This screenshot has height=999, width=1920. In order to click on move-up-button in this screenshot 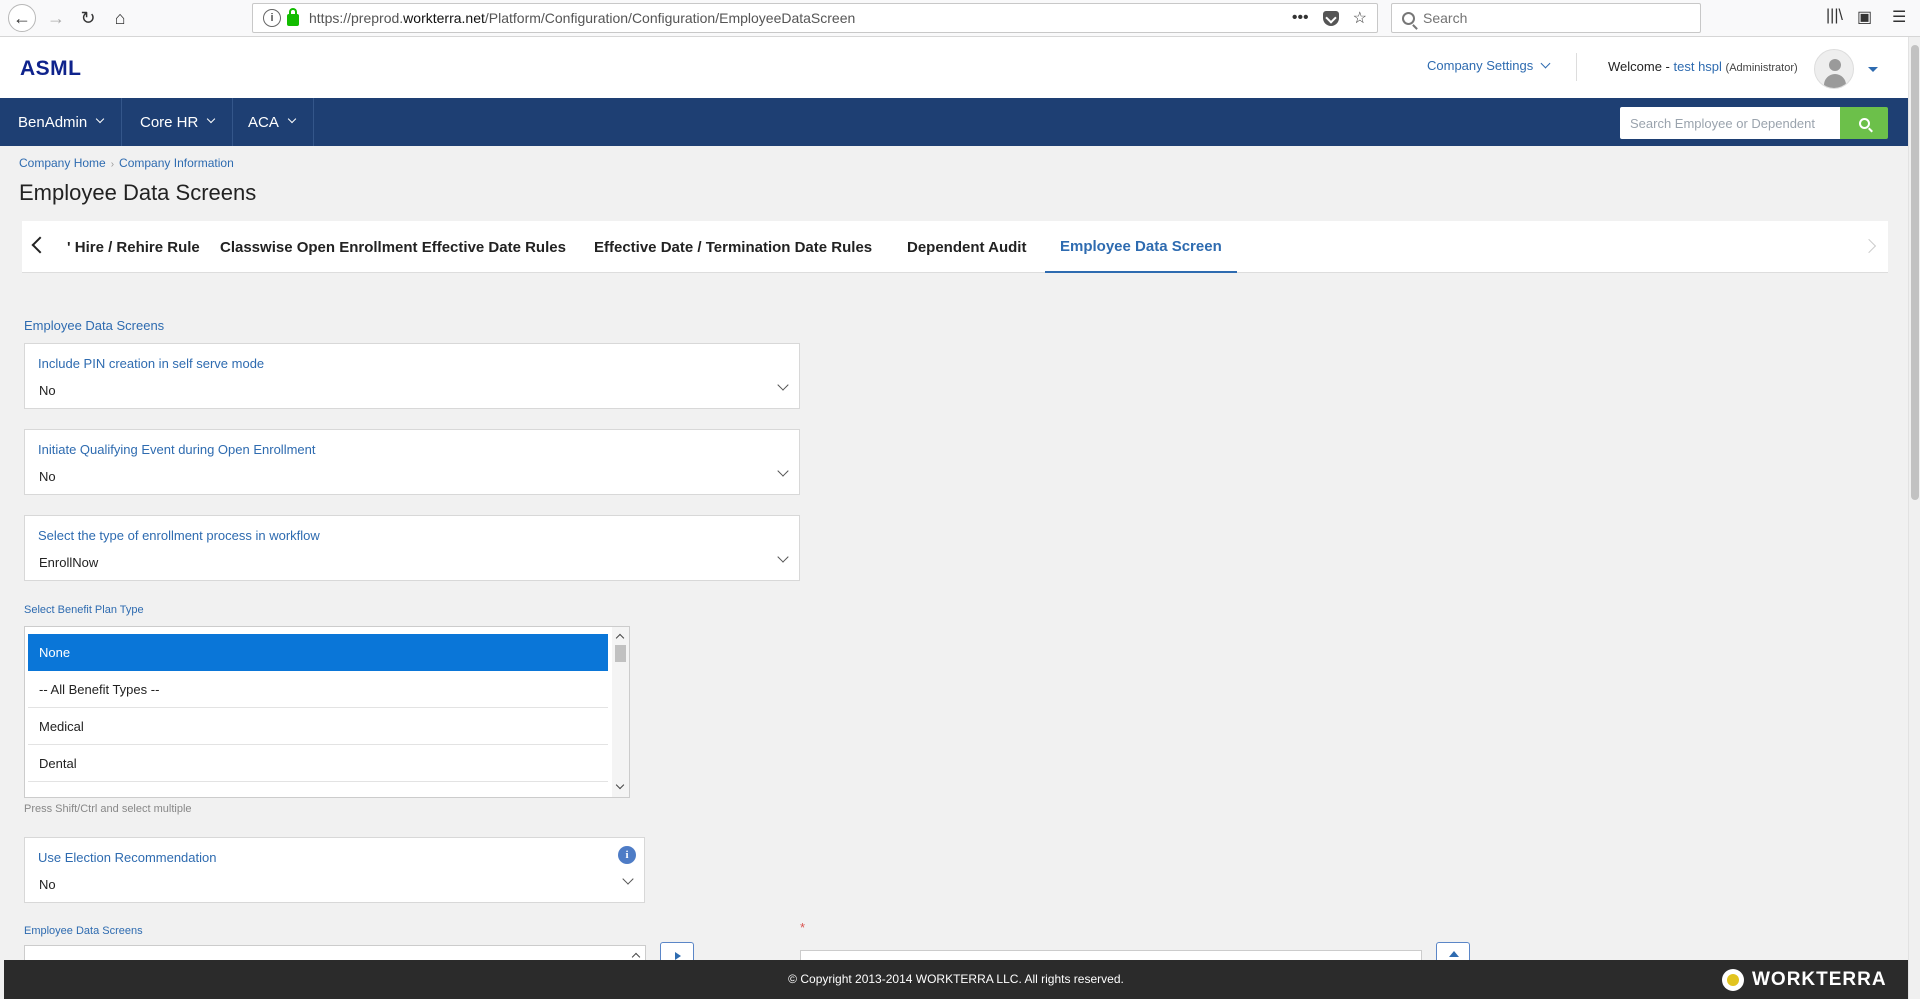, I will do `click(1453, 951)`.